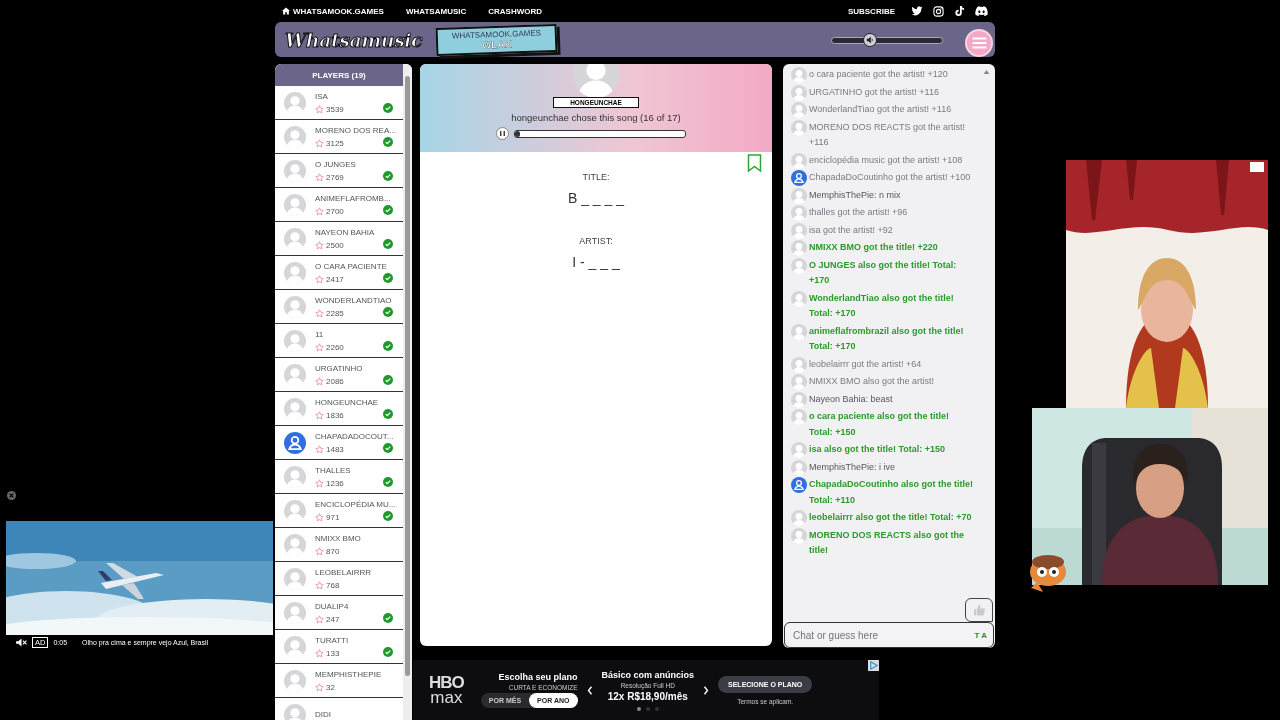 The height and width of the screenshot is (720, 1280). What do you see at coordinates (873, 247) in the screenshot?
I see `chat-message: NMIXX BMO got the title! +220` at bounding box center [873, 247].